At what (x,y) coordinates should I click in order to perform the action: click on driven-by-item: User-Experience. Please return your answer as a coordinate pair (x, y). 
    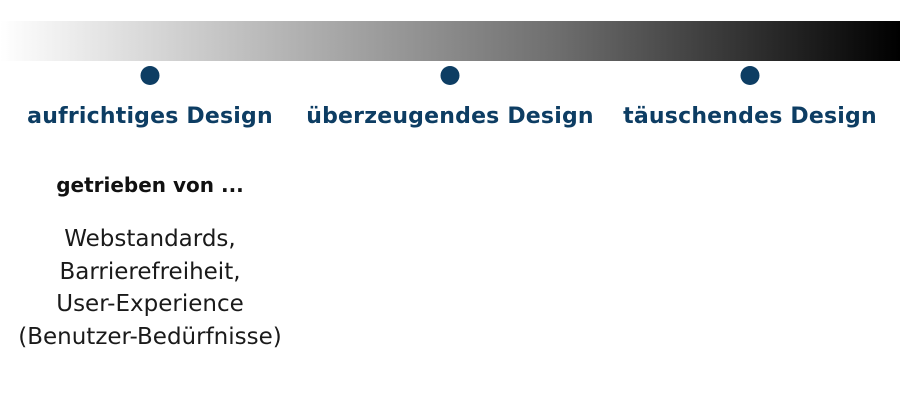
    Looking at the image, I should click on (150, 304).